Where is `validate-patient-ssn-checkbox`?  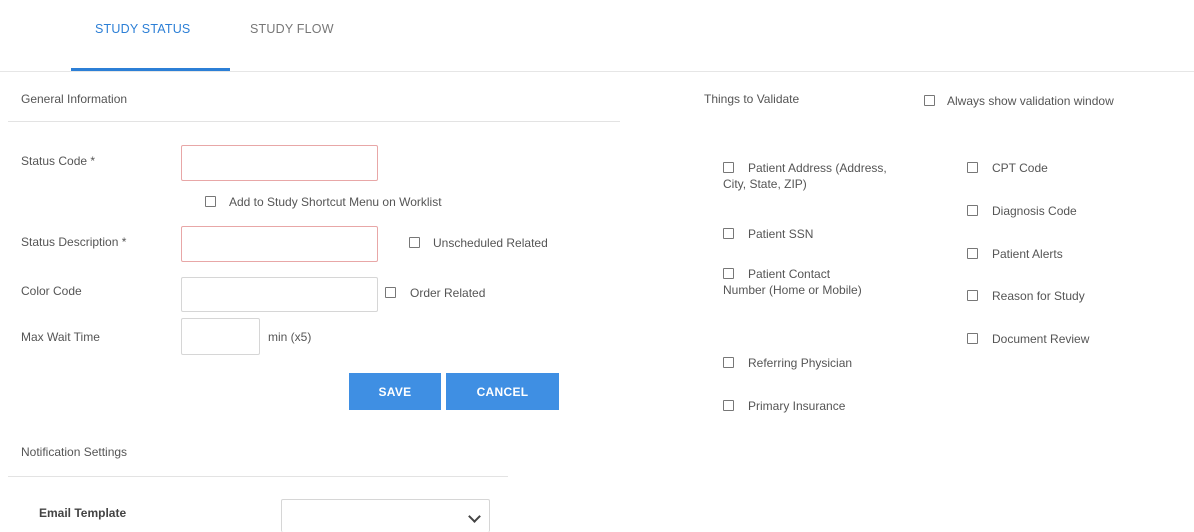
validate-patient-ssn-checkbox is located at coordinates (728, 233).